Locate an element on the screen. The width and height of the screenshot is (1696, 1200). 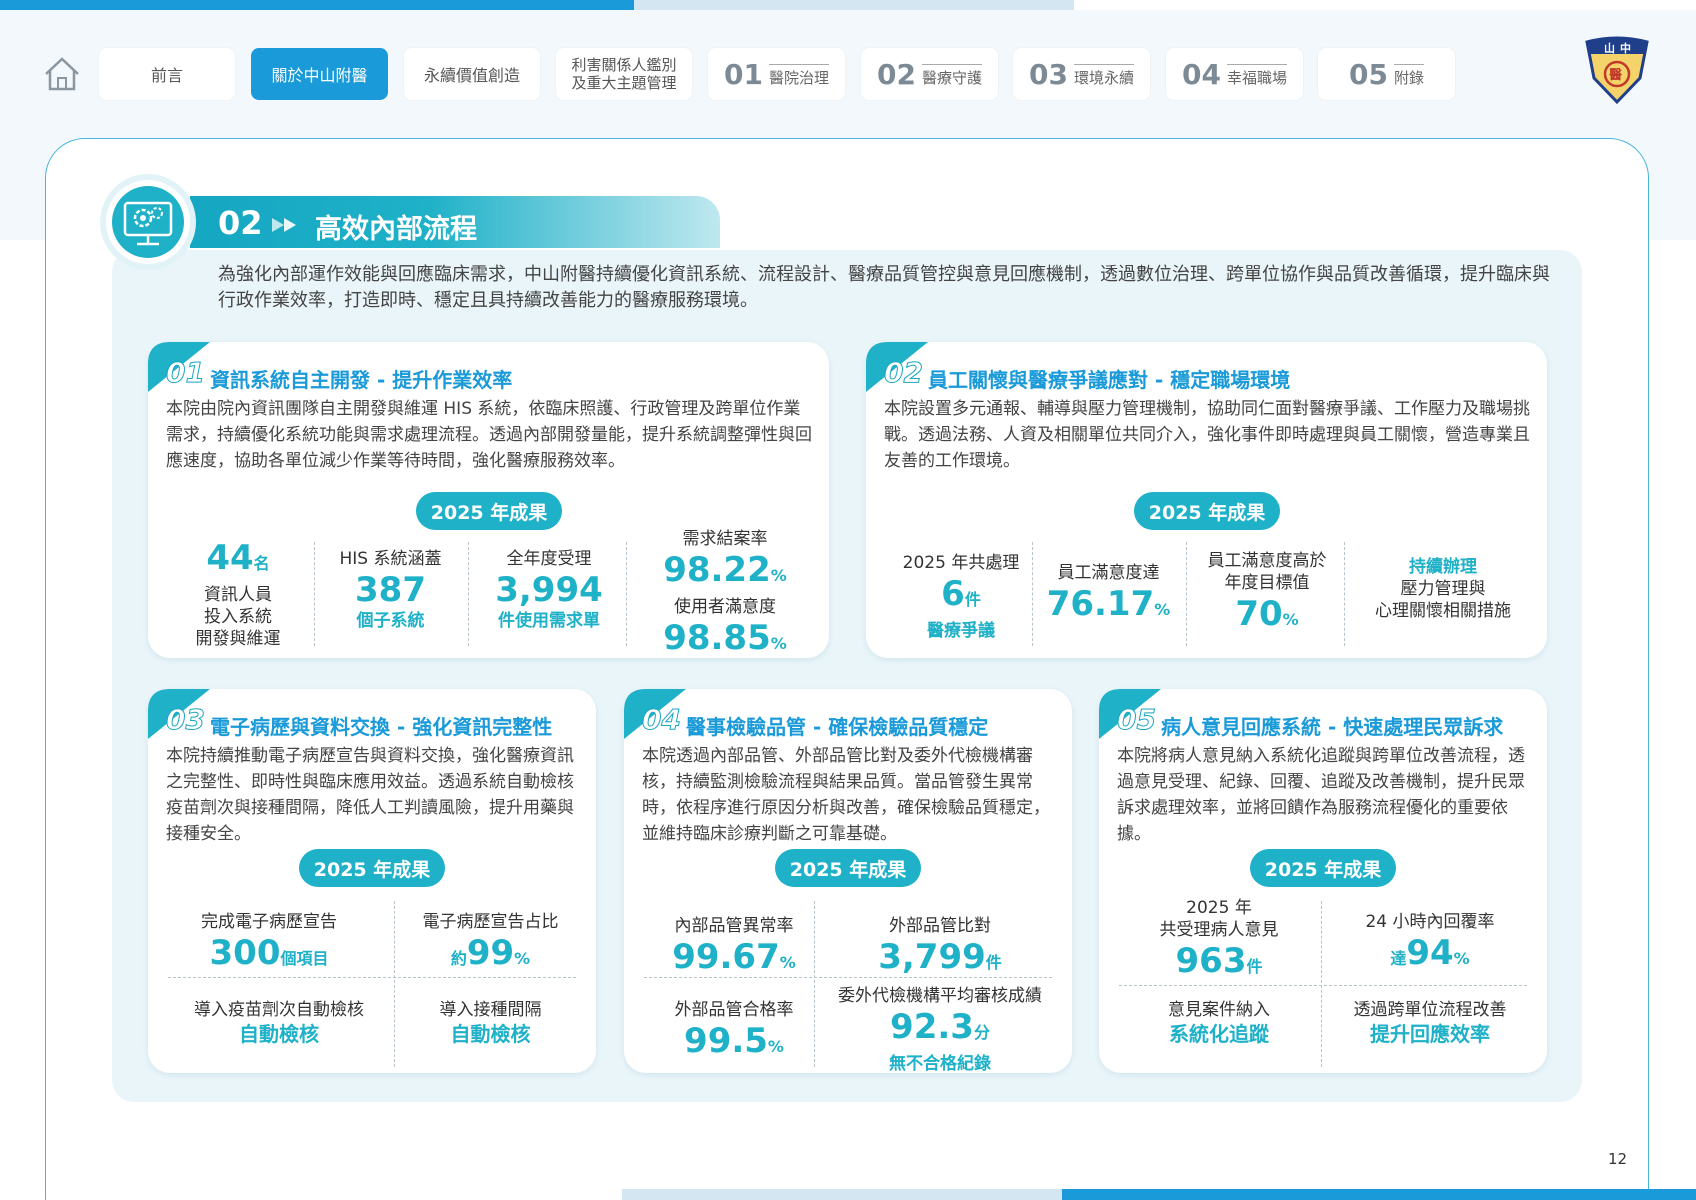
stat-label: 員工滿意度高於 is located at coordinates (1267, 561).